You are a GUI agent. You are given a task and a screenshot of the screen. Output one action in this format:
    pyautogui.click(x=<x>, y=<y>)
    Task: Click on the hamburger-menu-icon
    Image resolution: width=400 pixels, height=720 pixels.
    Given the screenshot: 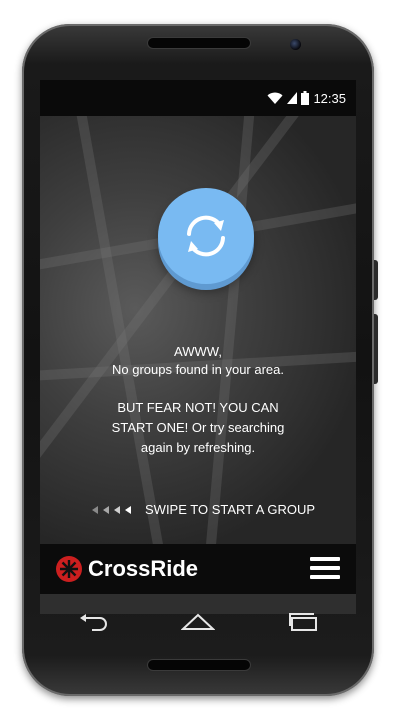 What is the action you would take?
    pyautogui.click(x=325, y=568)
    